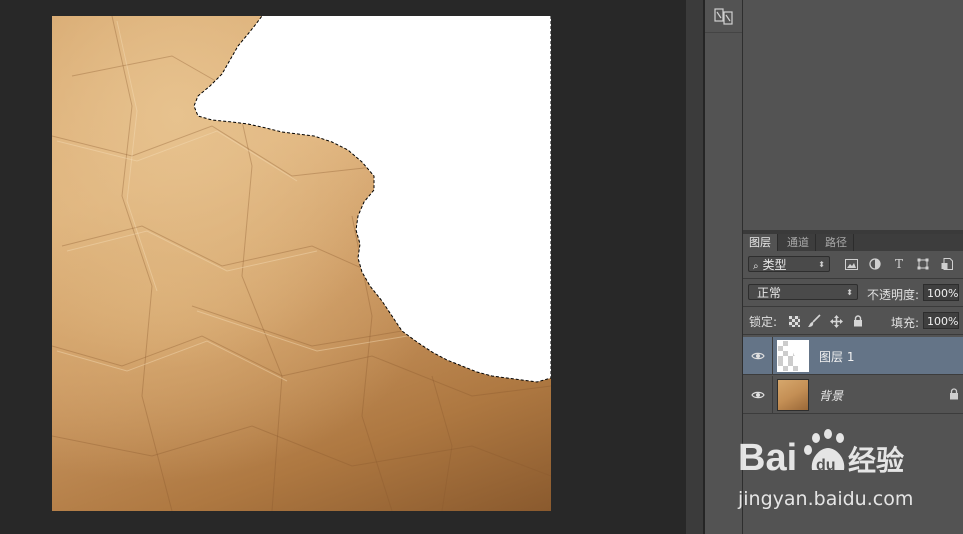 Image resolution: width=963 pixels, height=534 pixels. I want to click on lock-image-pixels-button, so click(814, 321).